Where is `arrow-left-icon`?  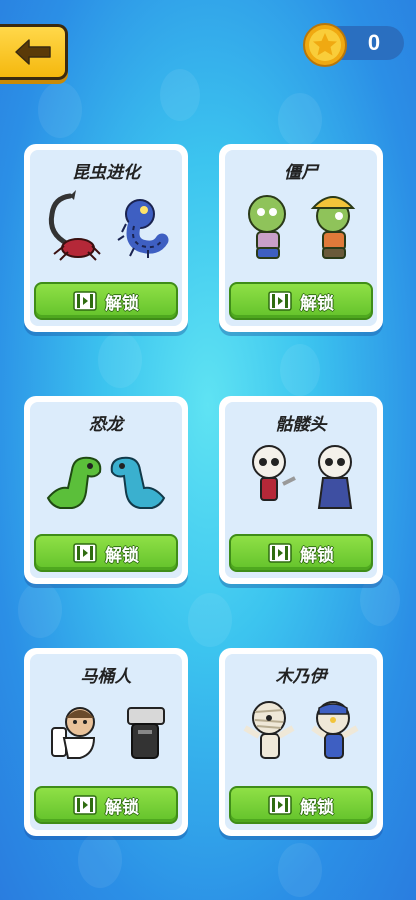 arrow-left-icon is located at coordinates (32, 52).